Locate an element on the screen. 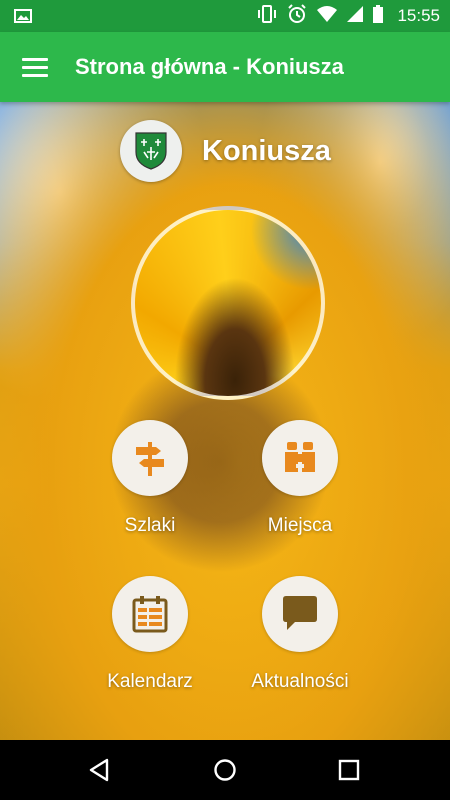  app-bar: Strona główna - Koniusza is located at coordinates (225, 67).